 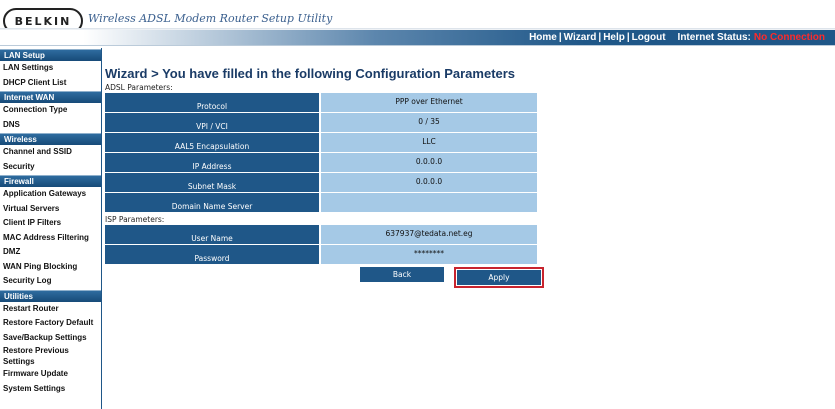 I want to click on sidebar-item-save-backup-settings: Save/Backup Settings, so click(x=50, y=338).